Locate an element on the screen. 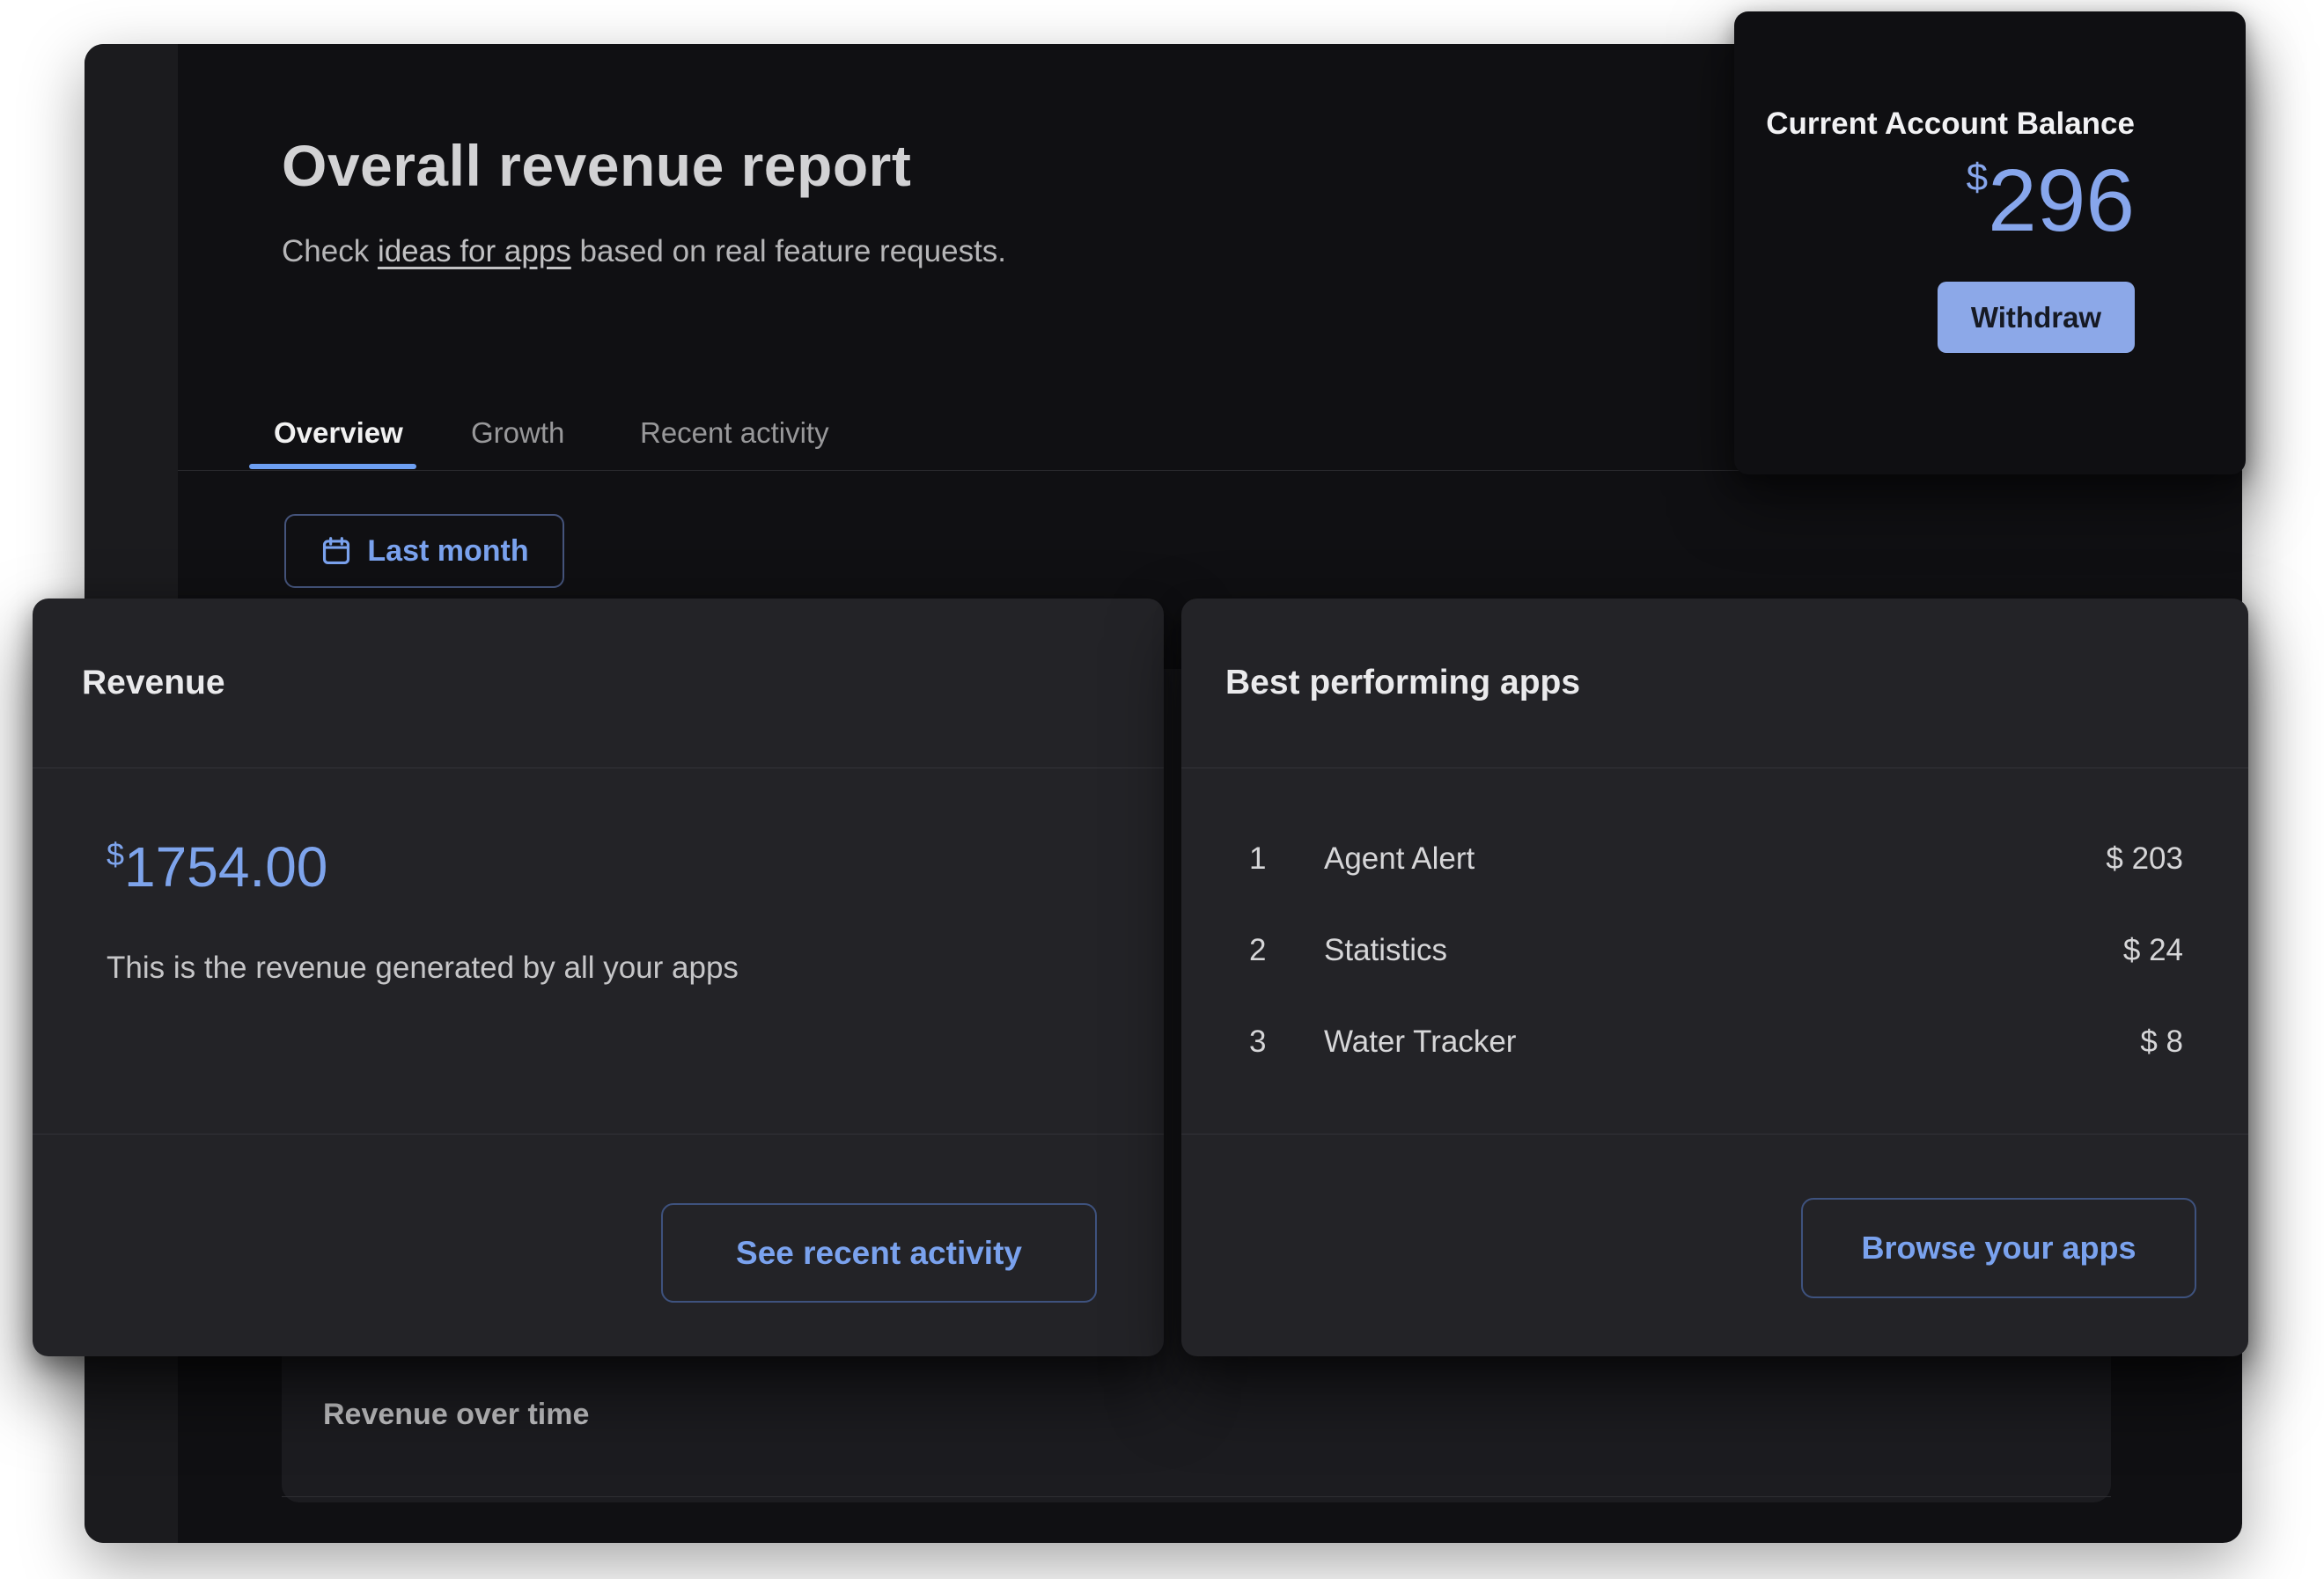 Image resolution: width=2324 pixels, height=1579 pixels. app-list-item: 3 Water Tracker $ 8 is located at coordinates (1714, 1042).